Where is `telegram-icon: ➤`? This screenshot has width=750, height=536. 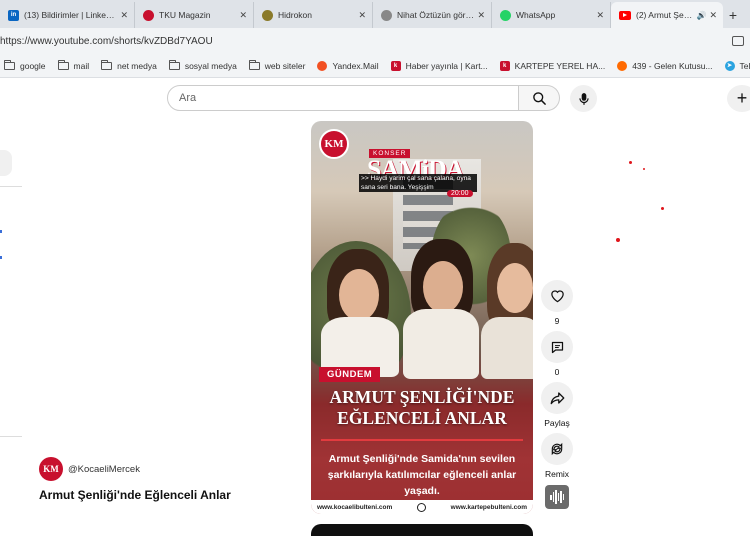
telegram-icon: ➤ is located at coordinates (729, 65).